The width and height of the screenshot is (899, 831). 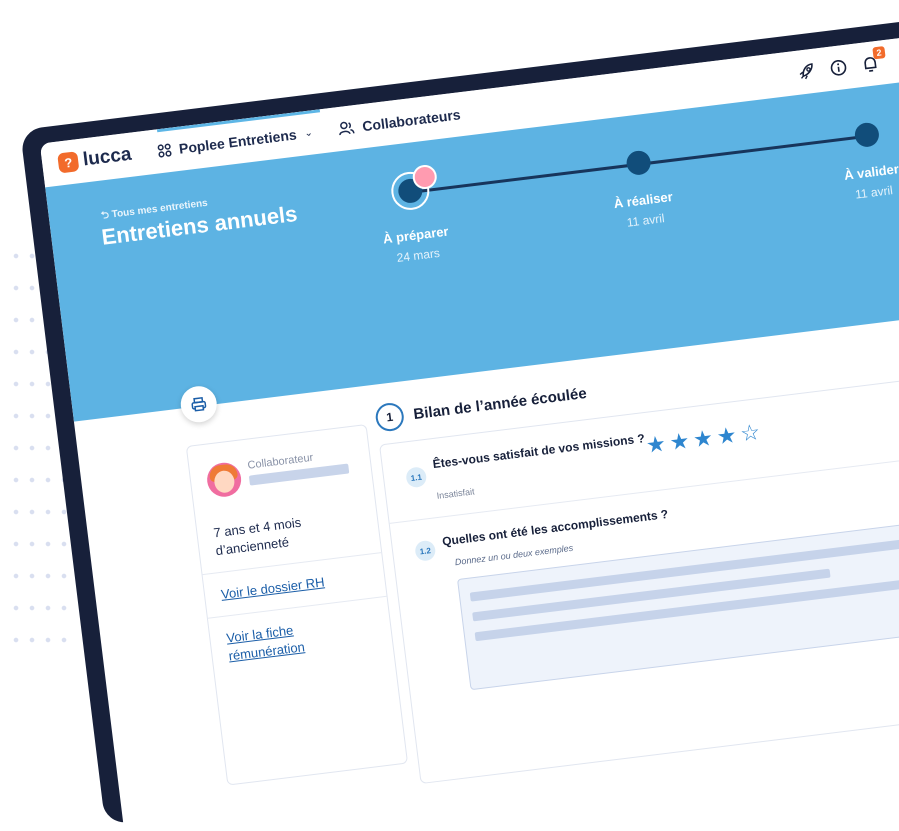 What do you see at coordinates (309, 133) in the screenshot?
I see `chevron-down-icon: ⌄` at bounding box center [309, 133].